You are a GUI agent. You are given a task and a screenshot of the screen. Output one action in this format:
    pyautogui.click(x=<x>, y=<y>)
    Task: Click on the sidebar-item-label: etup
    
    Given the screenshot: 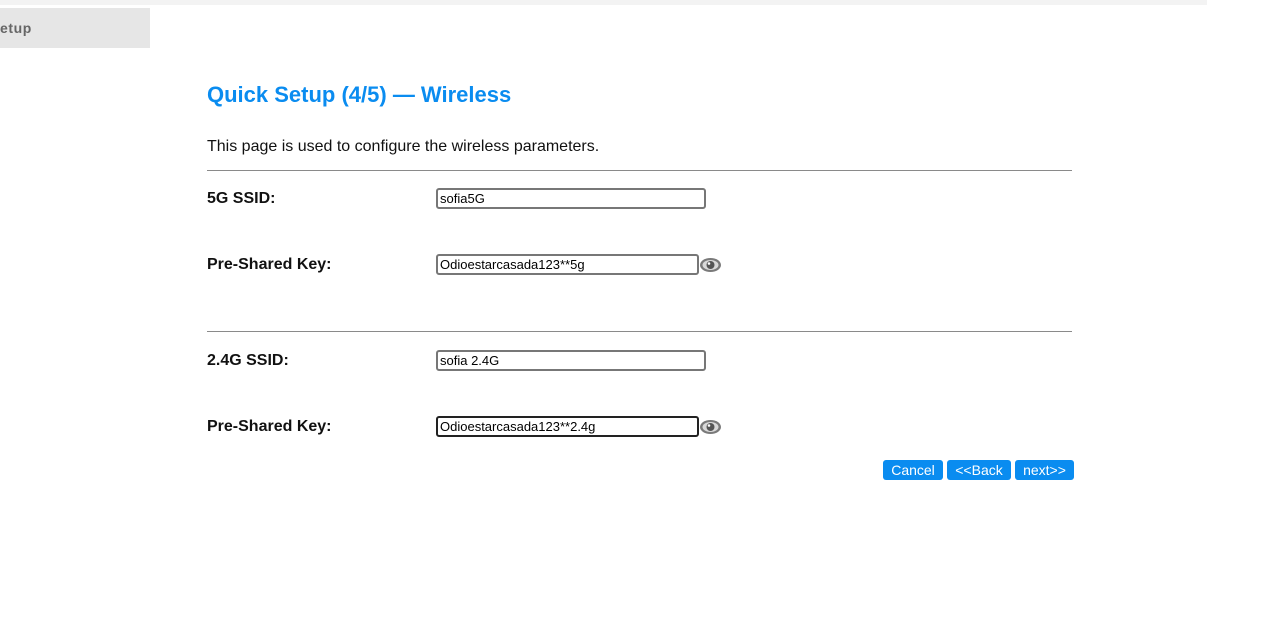 What is the action you would take?
    pyautogui.click(x=16, y=28)
    